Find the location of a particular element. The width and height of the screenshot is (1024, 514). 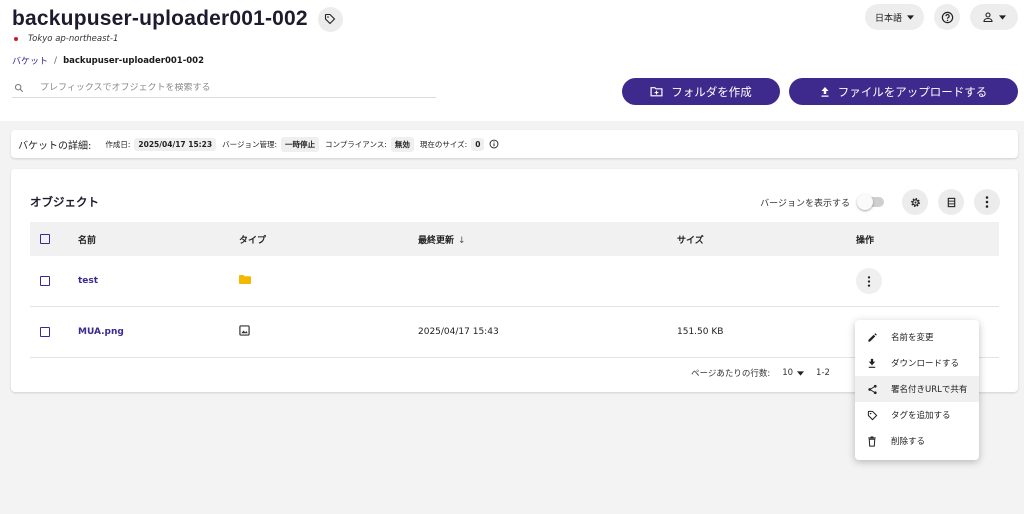

size-value: 0 is located at coordinates (478, 144).